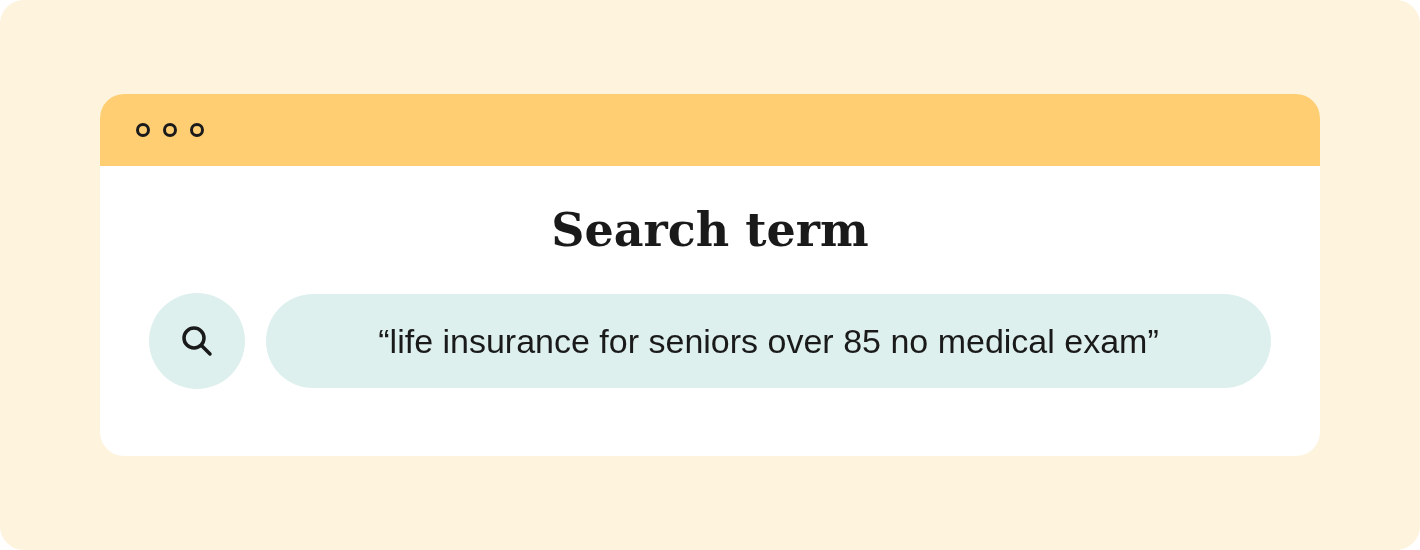 Image resolution: width=1420 pixels, height=550 pixels. Describe the element at coordinates (170, 130) in the screenshot. I see `window-dots-icon` at that location.